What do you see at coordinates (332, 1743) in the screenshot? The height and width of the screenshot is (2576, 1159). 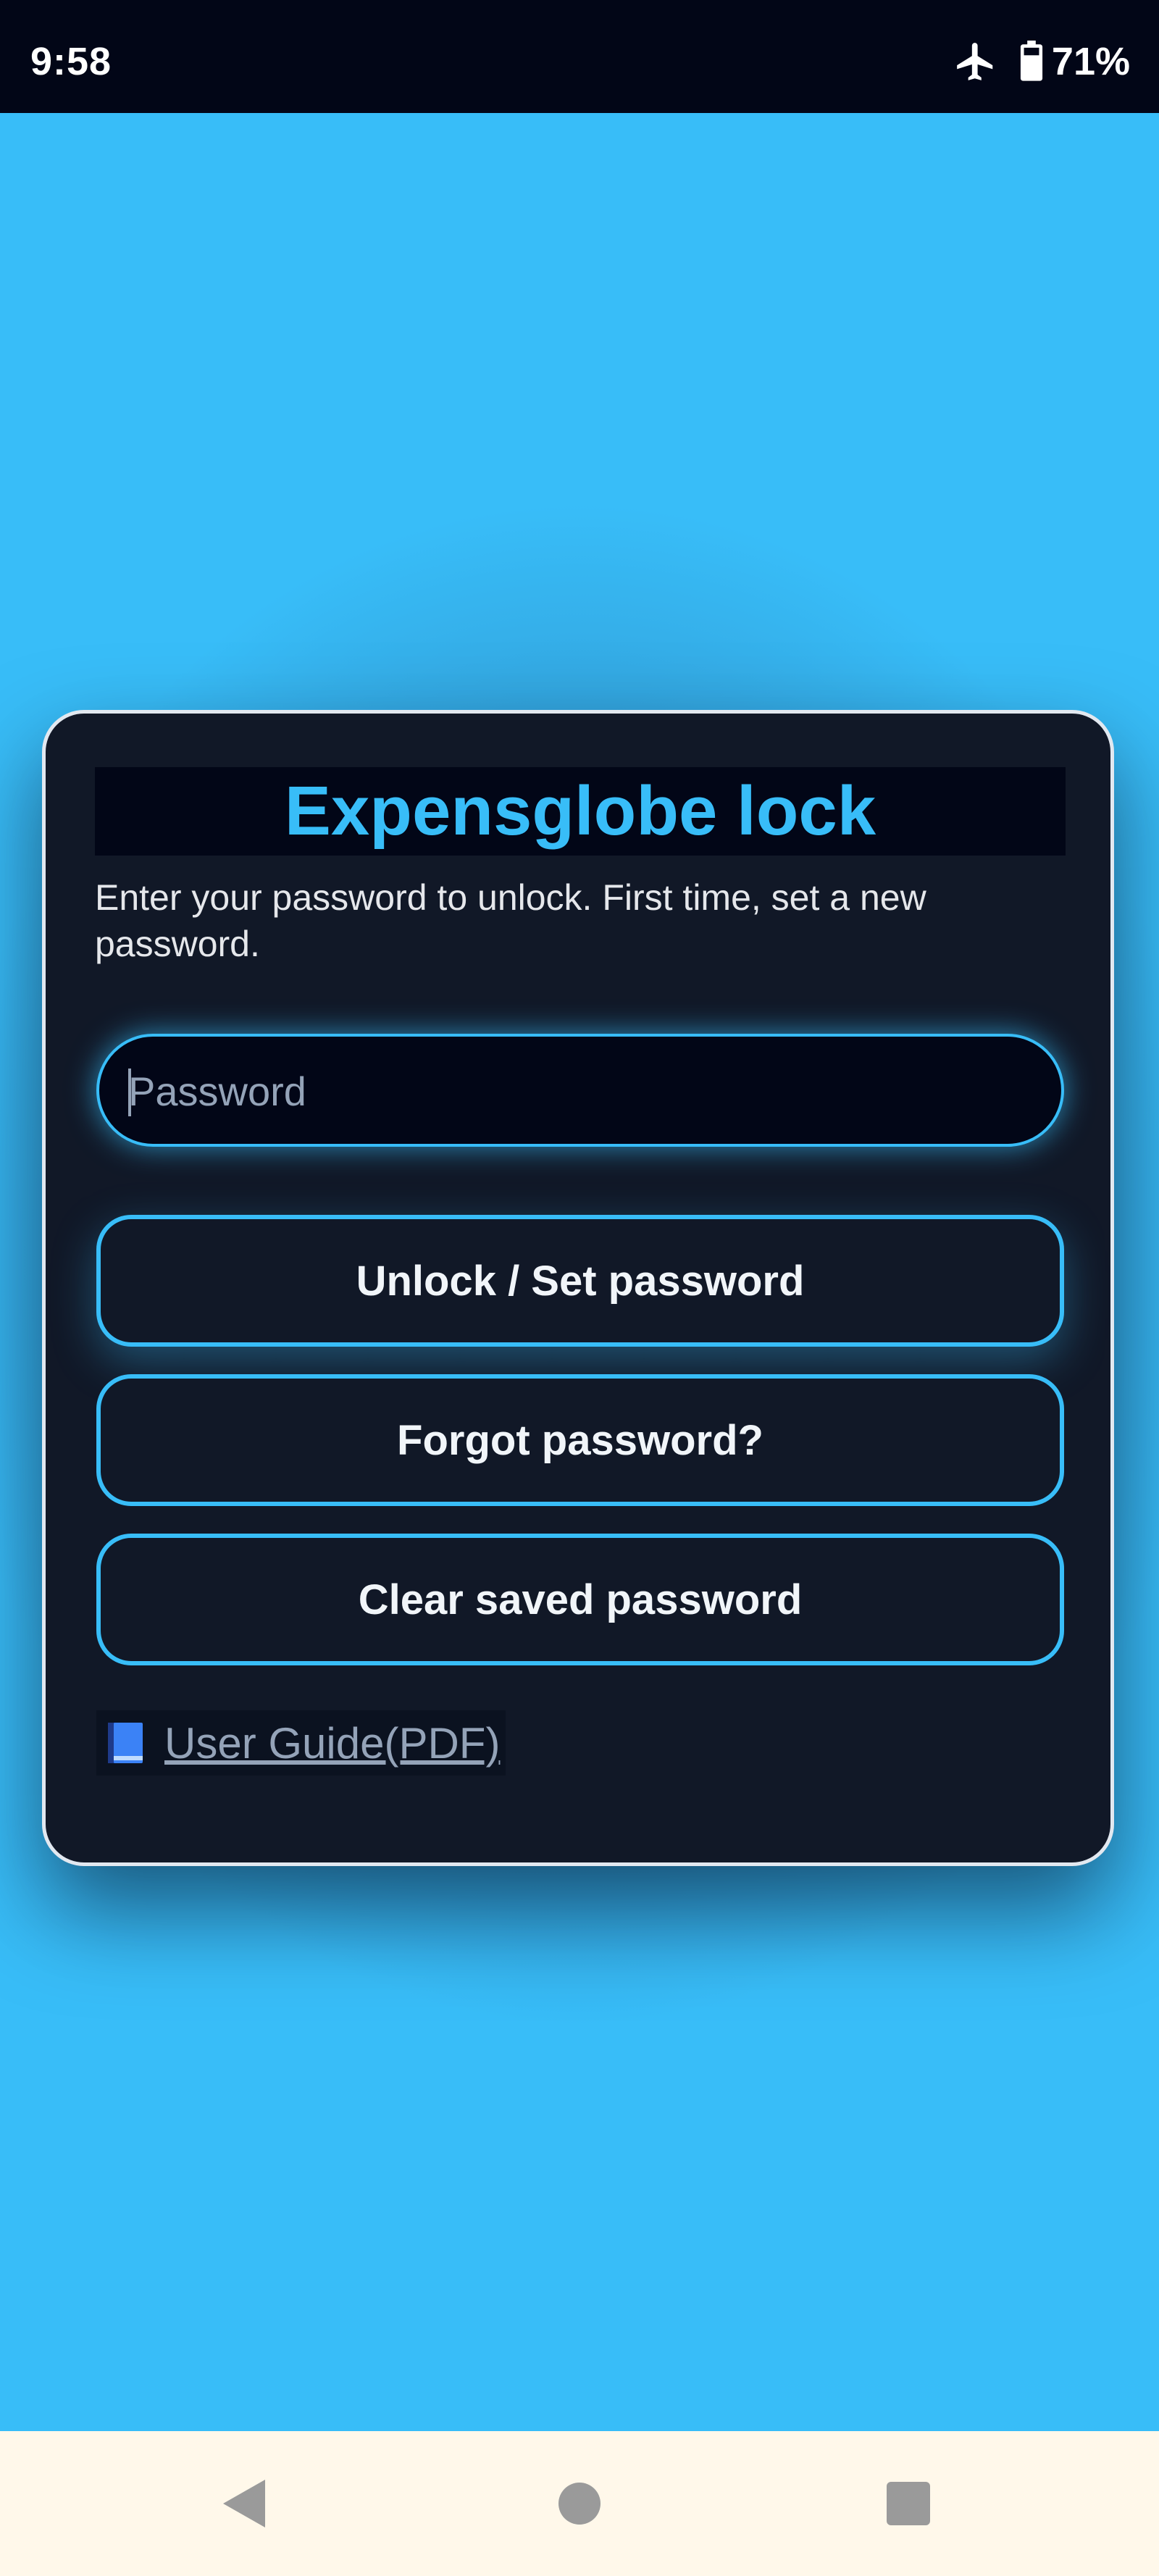 I see `user-guide-label: User Guide(PDF)` at bounding box center [332, 1743].